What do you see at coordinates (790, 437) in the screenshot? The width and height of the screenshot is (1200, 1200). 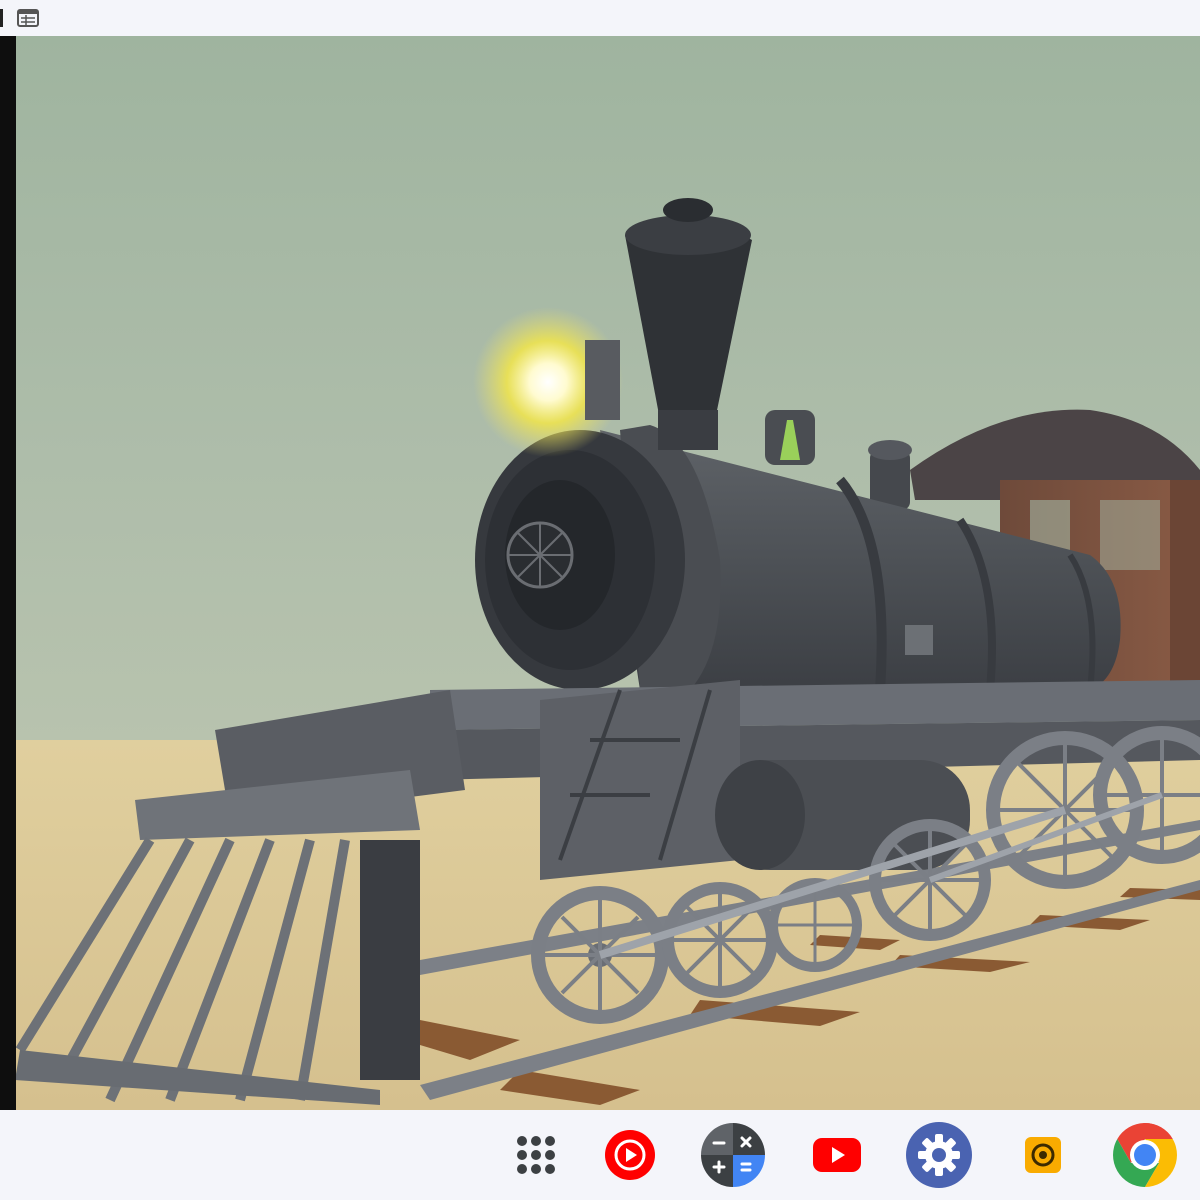 I see `bell` at bounding box center [790, 437].